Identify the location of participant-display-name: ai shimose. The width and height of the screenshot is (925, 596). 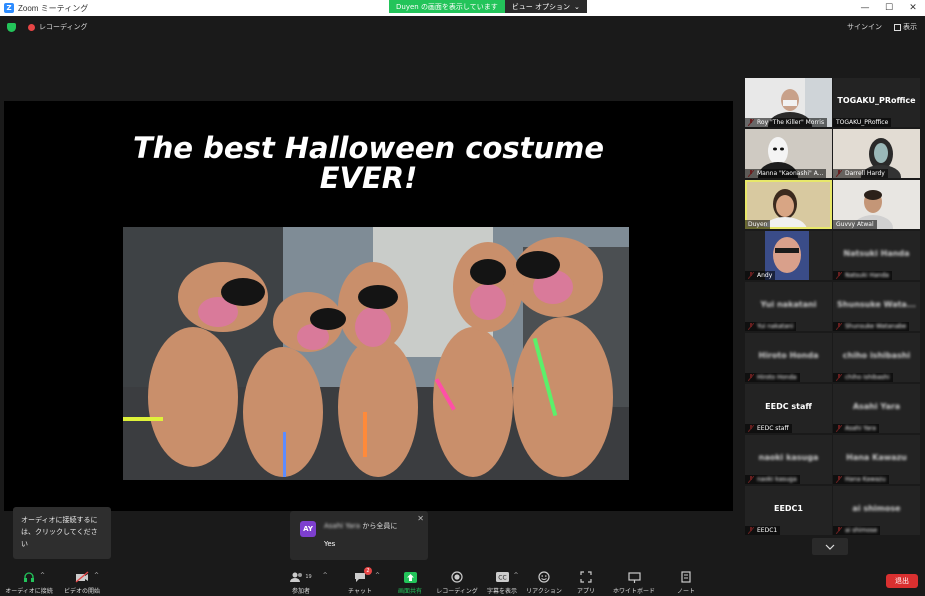
(876, 508).